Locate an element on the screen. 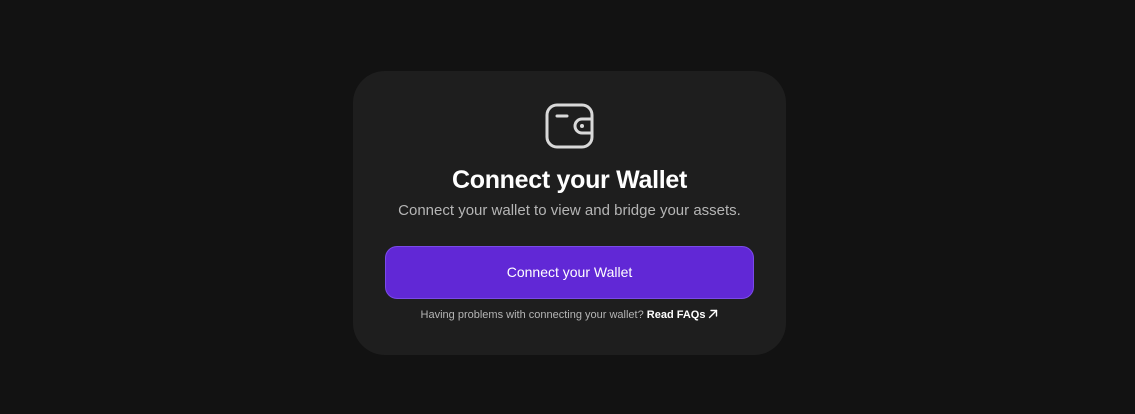 The height and width of the screenshot is (414, 1135). read-faqs-label: Read FAQs is located at coordinates (676, 315).